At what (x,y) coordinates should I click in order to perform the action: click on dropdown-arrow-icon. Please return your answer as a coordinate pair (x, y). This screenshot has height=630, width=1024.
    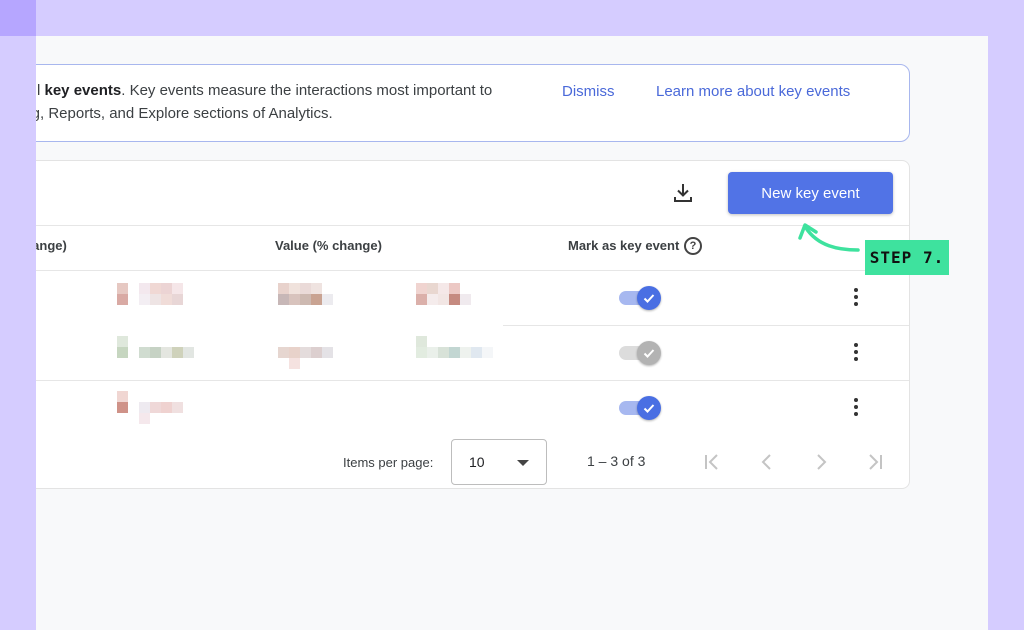
    Looking at the image, I should click on (523, 463).